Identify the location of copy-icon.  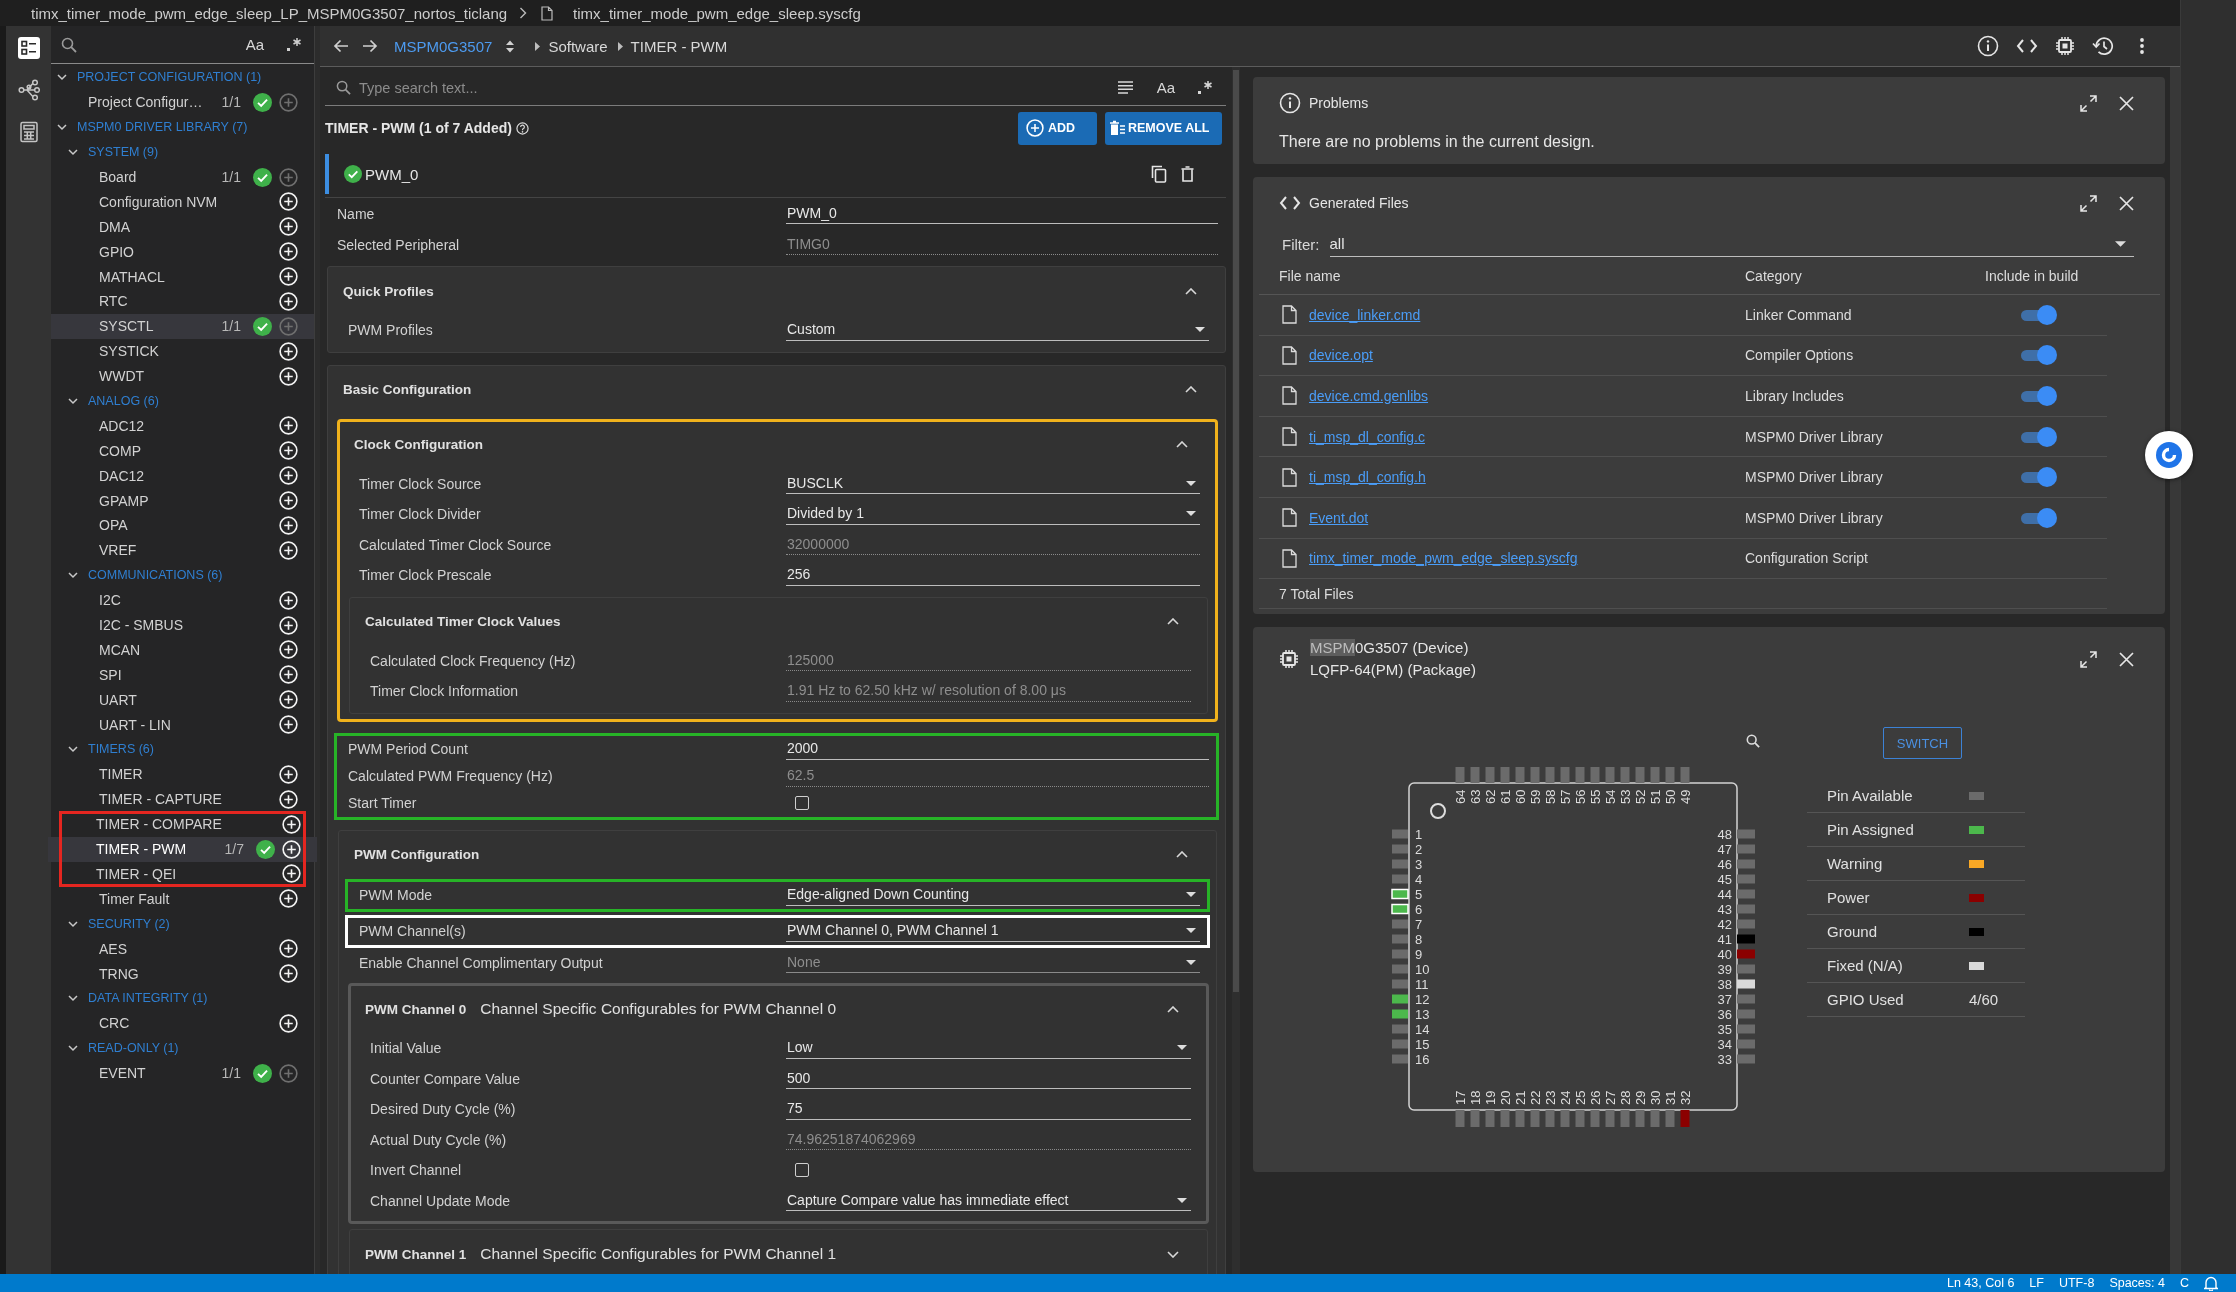
(1159, 174).